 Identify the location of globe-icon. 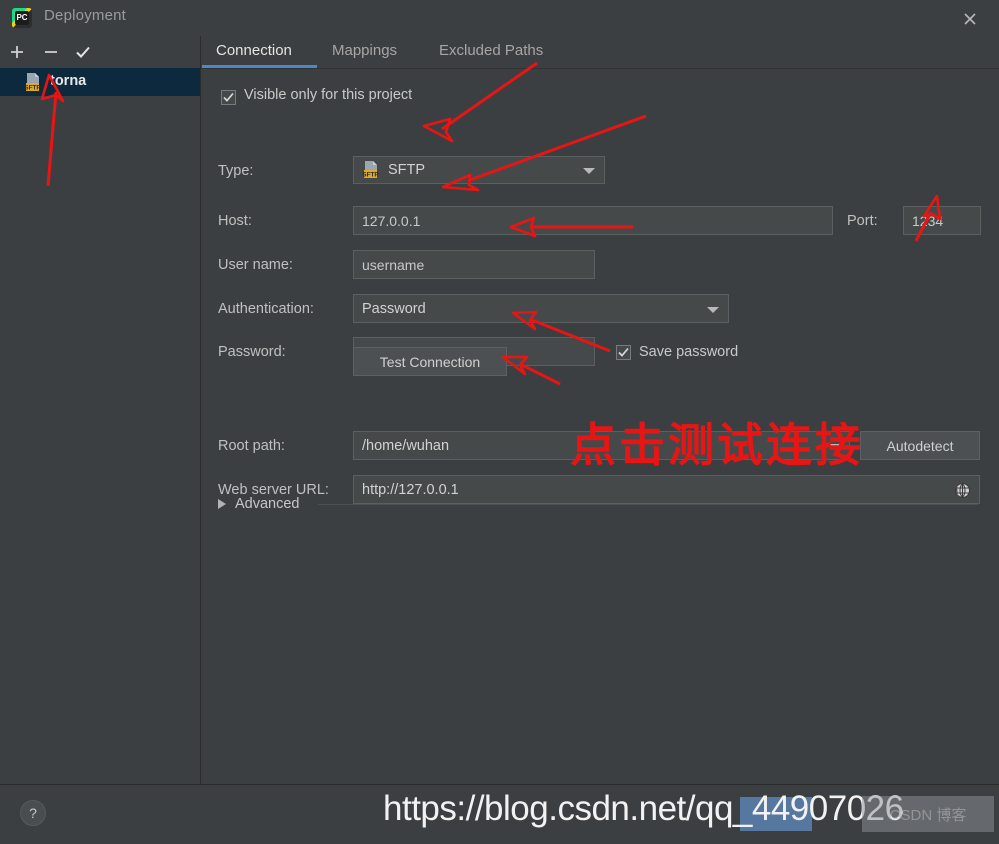
(962, 492).